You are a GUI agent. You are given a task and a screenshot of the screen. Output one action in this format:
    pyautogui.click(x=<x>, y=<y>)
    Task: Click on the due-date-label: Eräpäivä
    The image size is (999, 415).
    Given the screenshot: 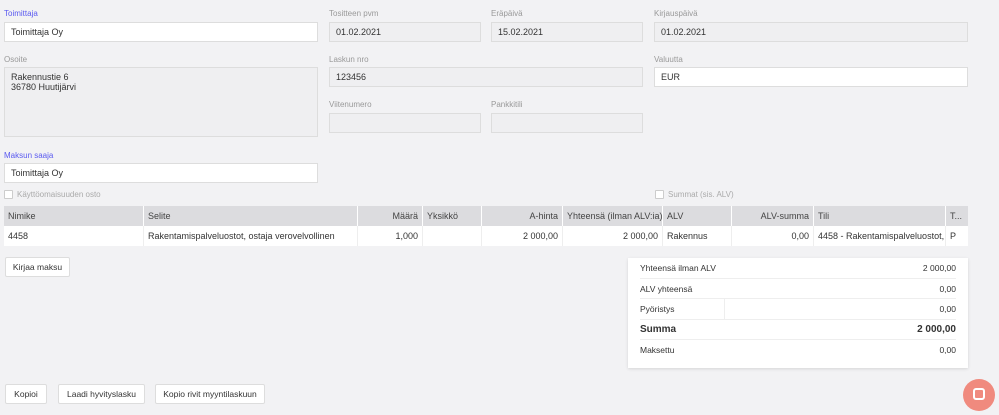 What is the action you would take?
    pyautogui.click(x=507, y=13)
    